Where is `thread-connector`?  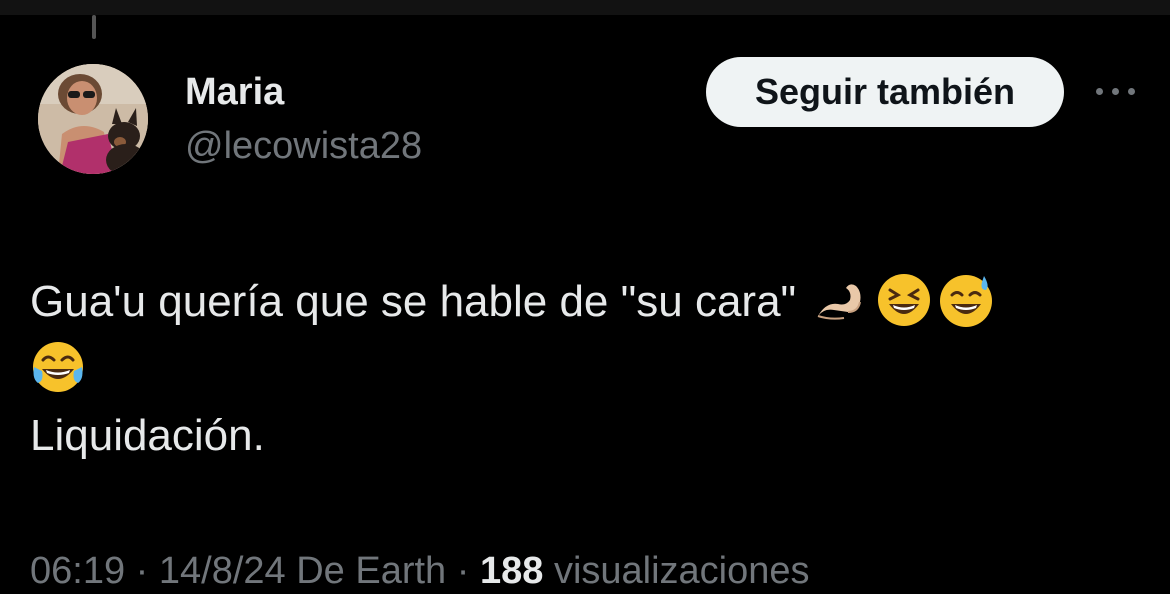
thread-connector is located at coordinates (94, 27).